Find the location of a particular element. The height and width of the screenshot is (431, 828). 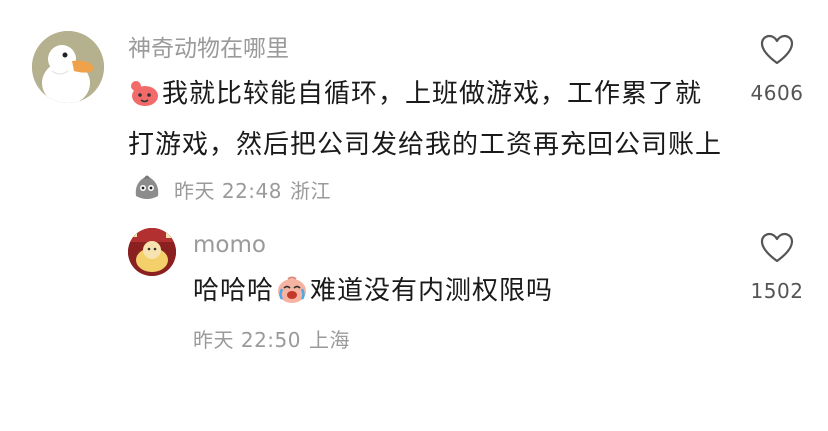

reply-username: momo is located at coordinates (229, 245).